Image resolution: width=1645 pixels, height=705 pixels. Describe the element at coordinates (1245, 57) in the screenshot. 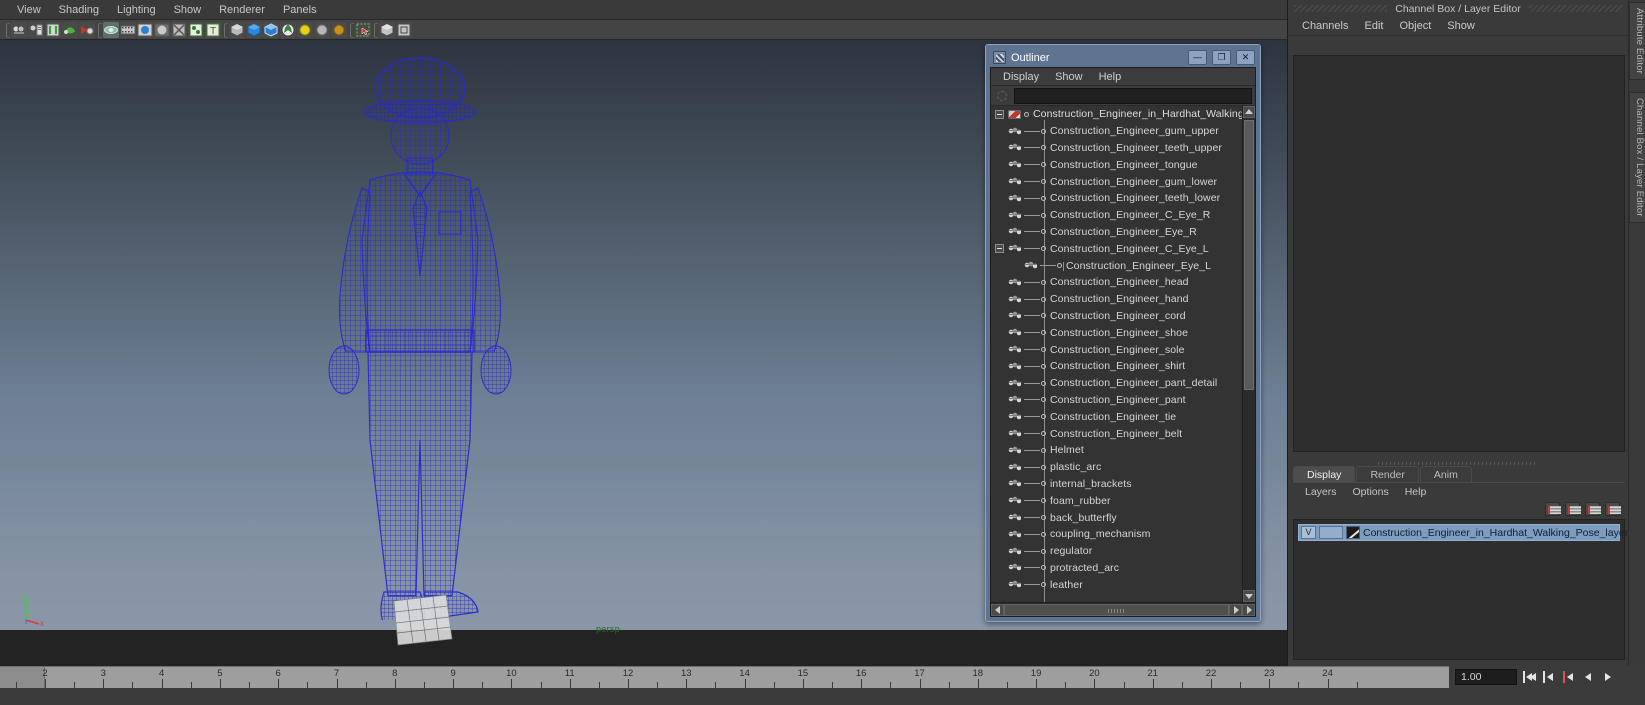

I see `close-button: ✕` at that location.